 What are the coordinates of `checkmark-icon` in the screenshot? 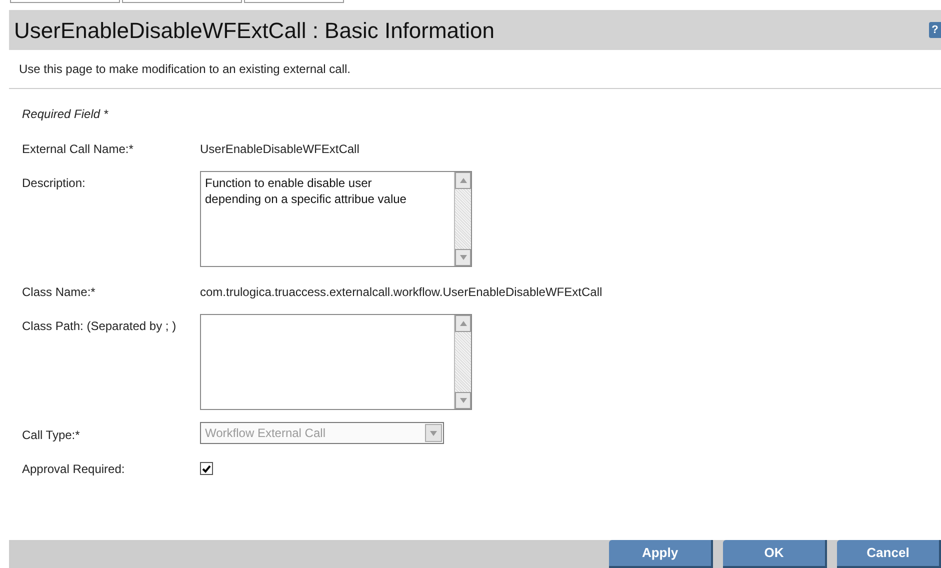 It's located at (206, 468).